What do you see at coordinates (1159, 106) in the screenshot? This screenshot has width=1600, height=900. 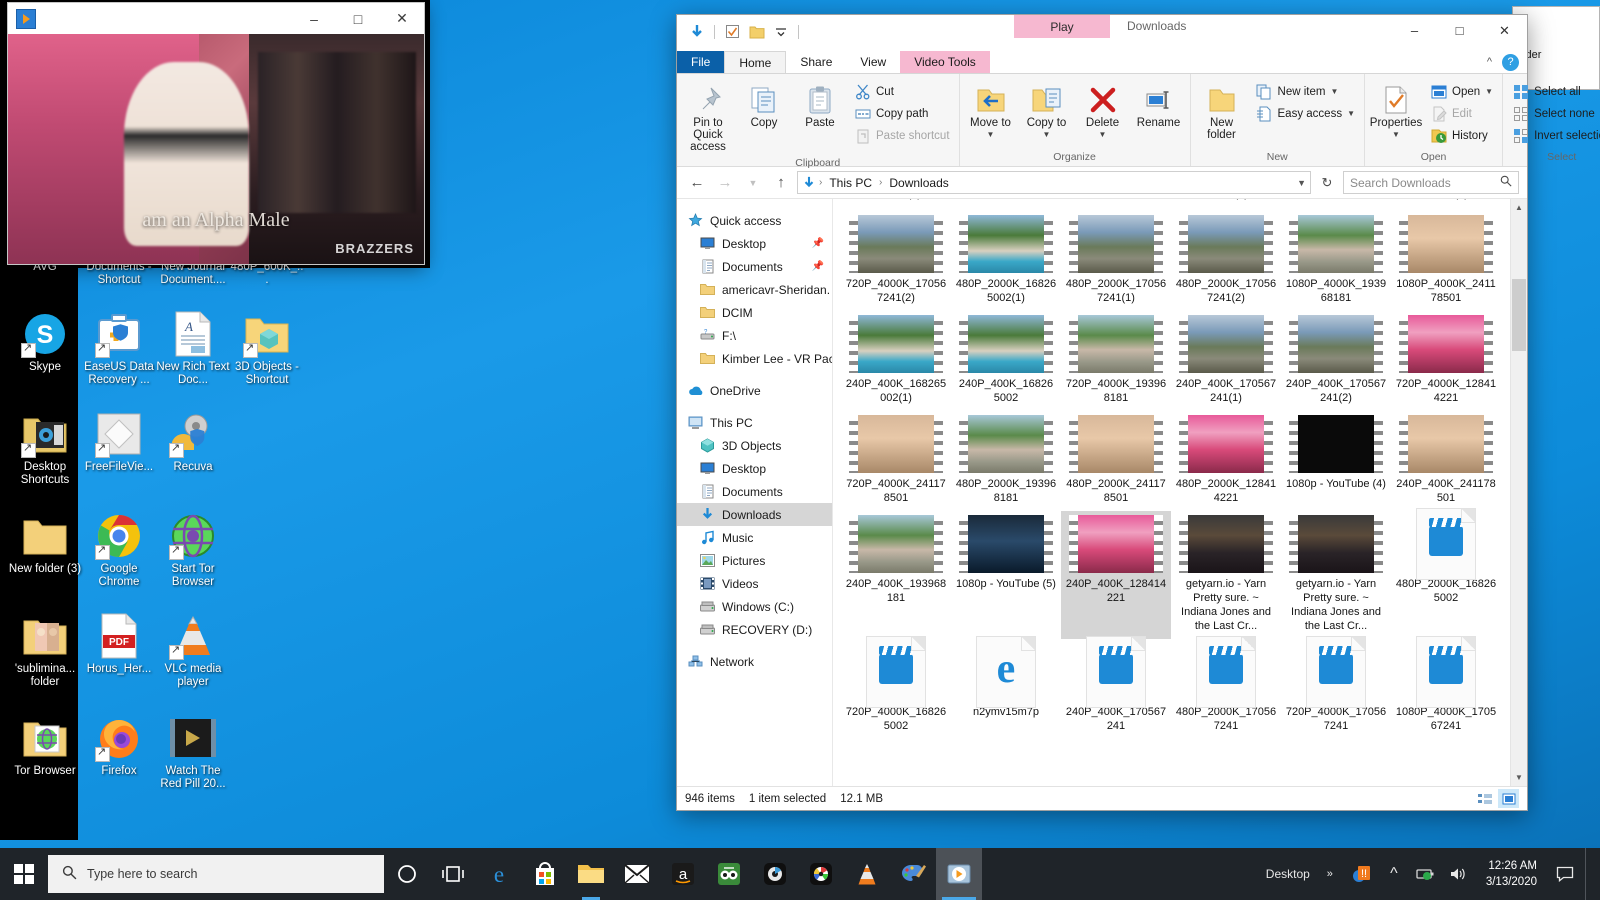 I see `rename-button: Rename` at bounding box center [1159, 106].